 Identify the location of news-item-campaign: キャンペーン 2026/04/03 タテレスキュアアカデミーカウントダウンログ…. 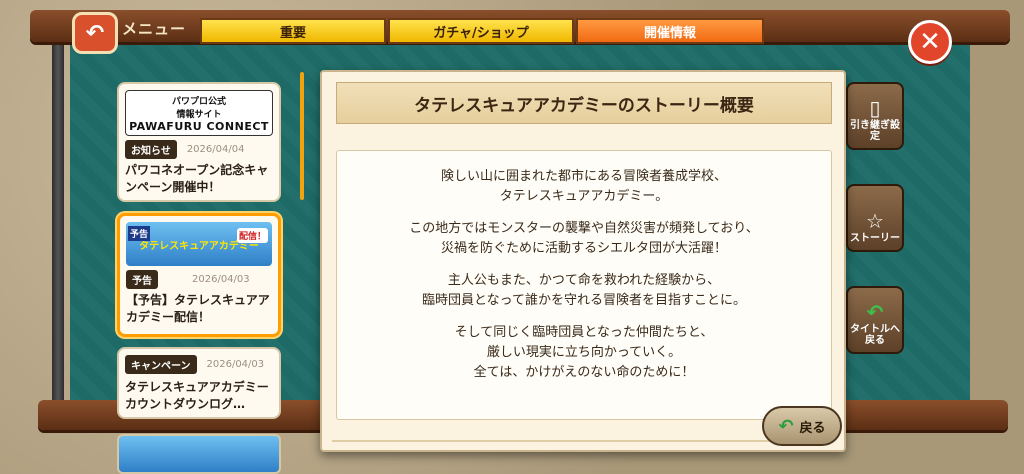
(199, 383).